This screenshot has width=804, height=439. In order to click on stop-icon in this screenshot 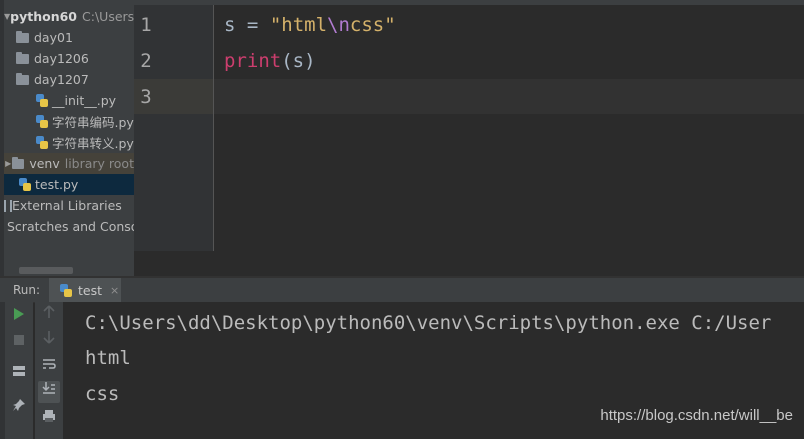, I will do `click(19, 340)`.